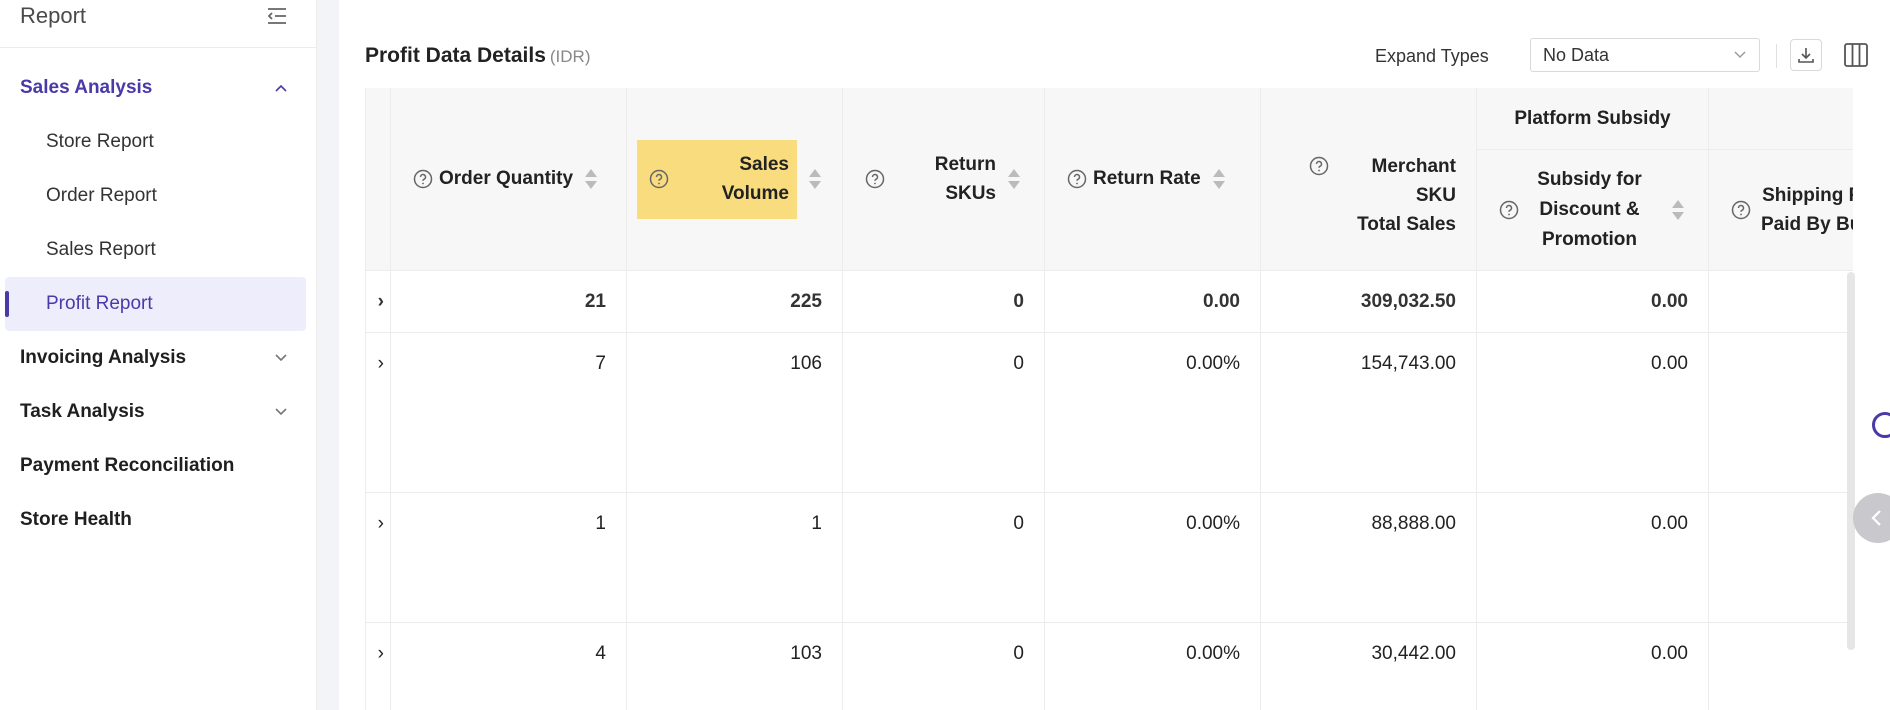 The height and width of the screenshot is (710, 1890). I want to click on col-header-label-line: Paid By Bu, so click(1807, 224).